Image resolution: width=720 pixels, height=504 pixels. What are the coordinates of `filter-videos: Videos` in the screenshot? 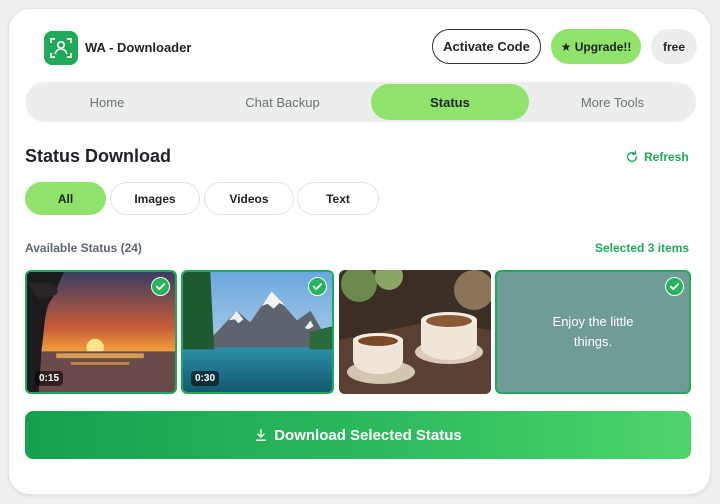 It's located at (249, 198).